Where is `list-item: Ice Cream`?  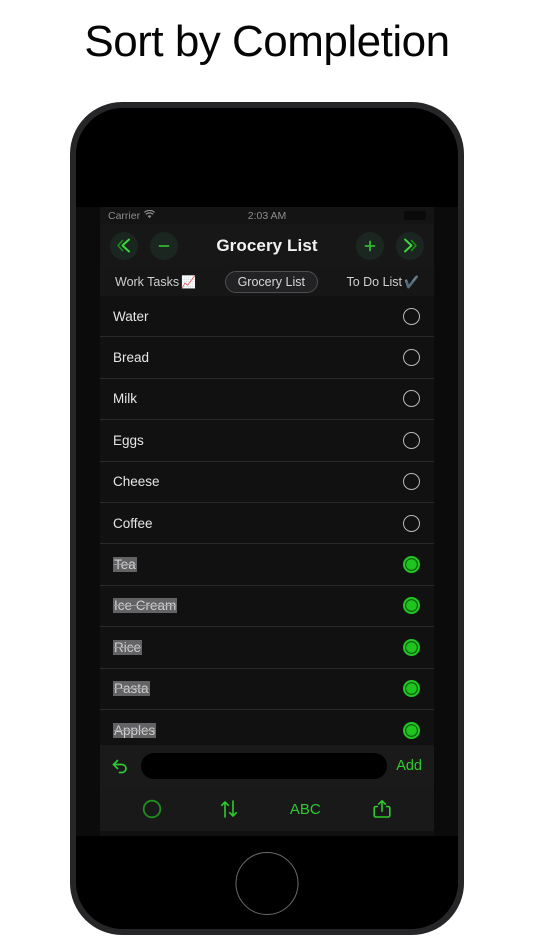
list-item: Ice Cream is located at coordinates (267, 607).